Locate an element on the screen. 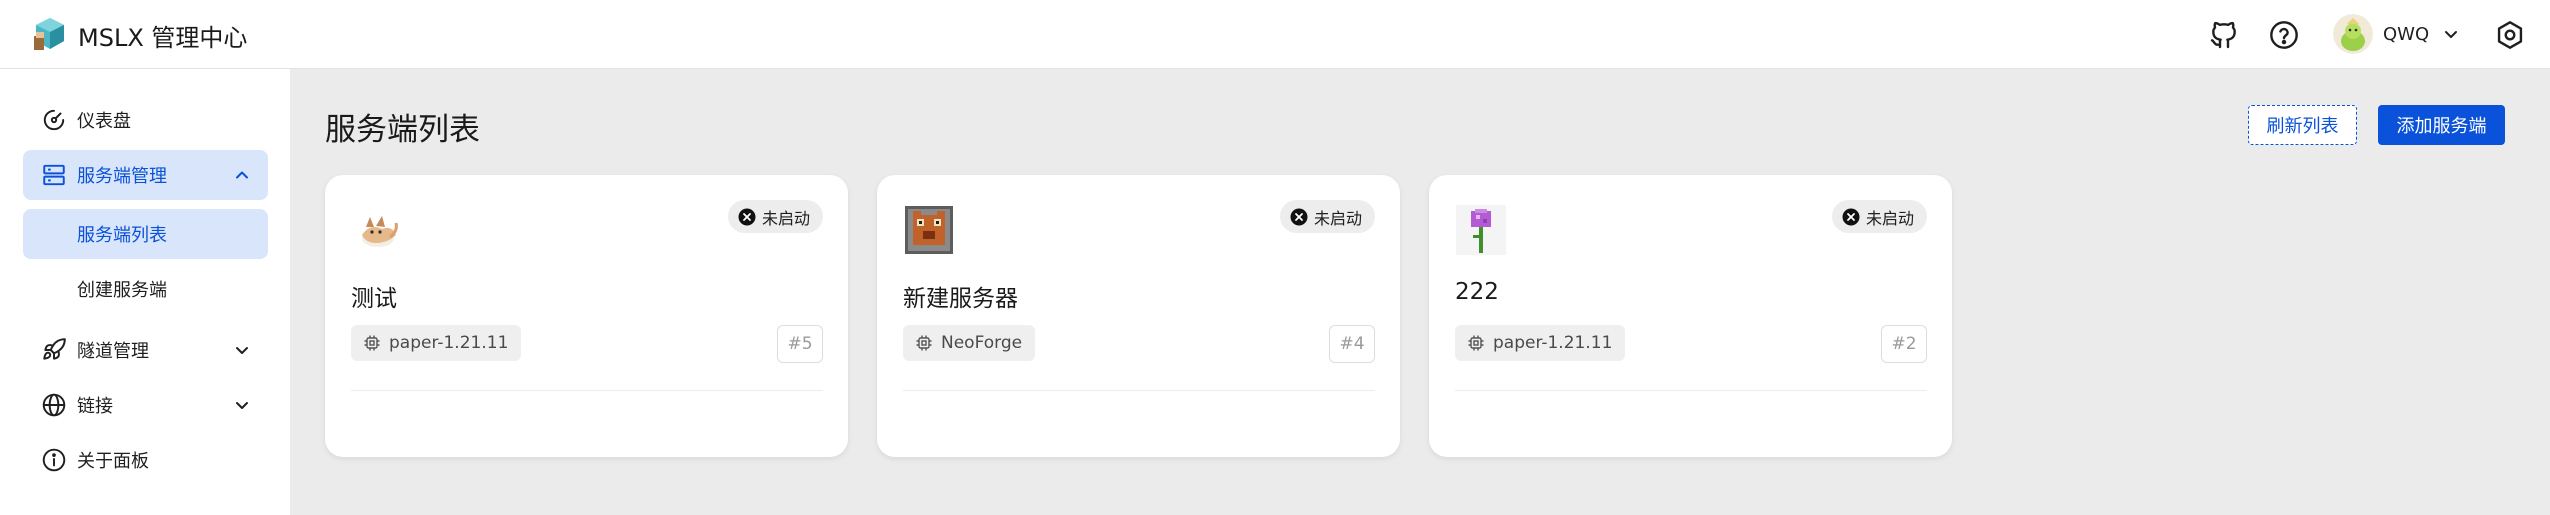  settings-icon is located at coordinates (2510, 35).